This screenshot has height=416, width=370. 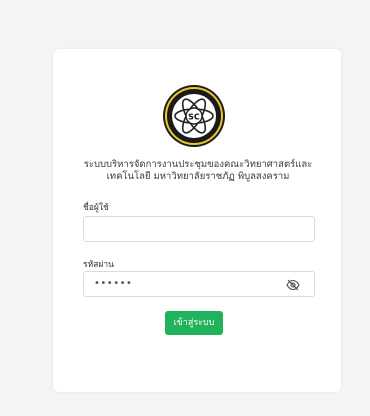 What do you see at coordinates (199, 229) in the screenshot?
I see `username-input` at bounding box center [199, 229].